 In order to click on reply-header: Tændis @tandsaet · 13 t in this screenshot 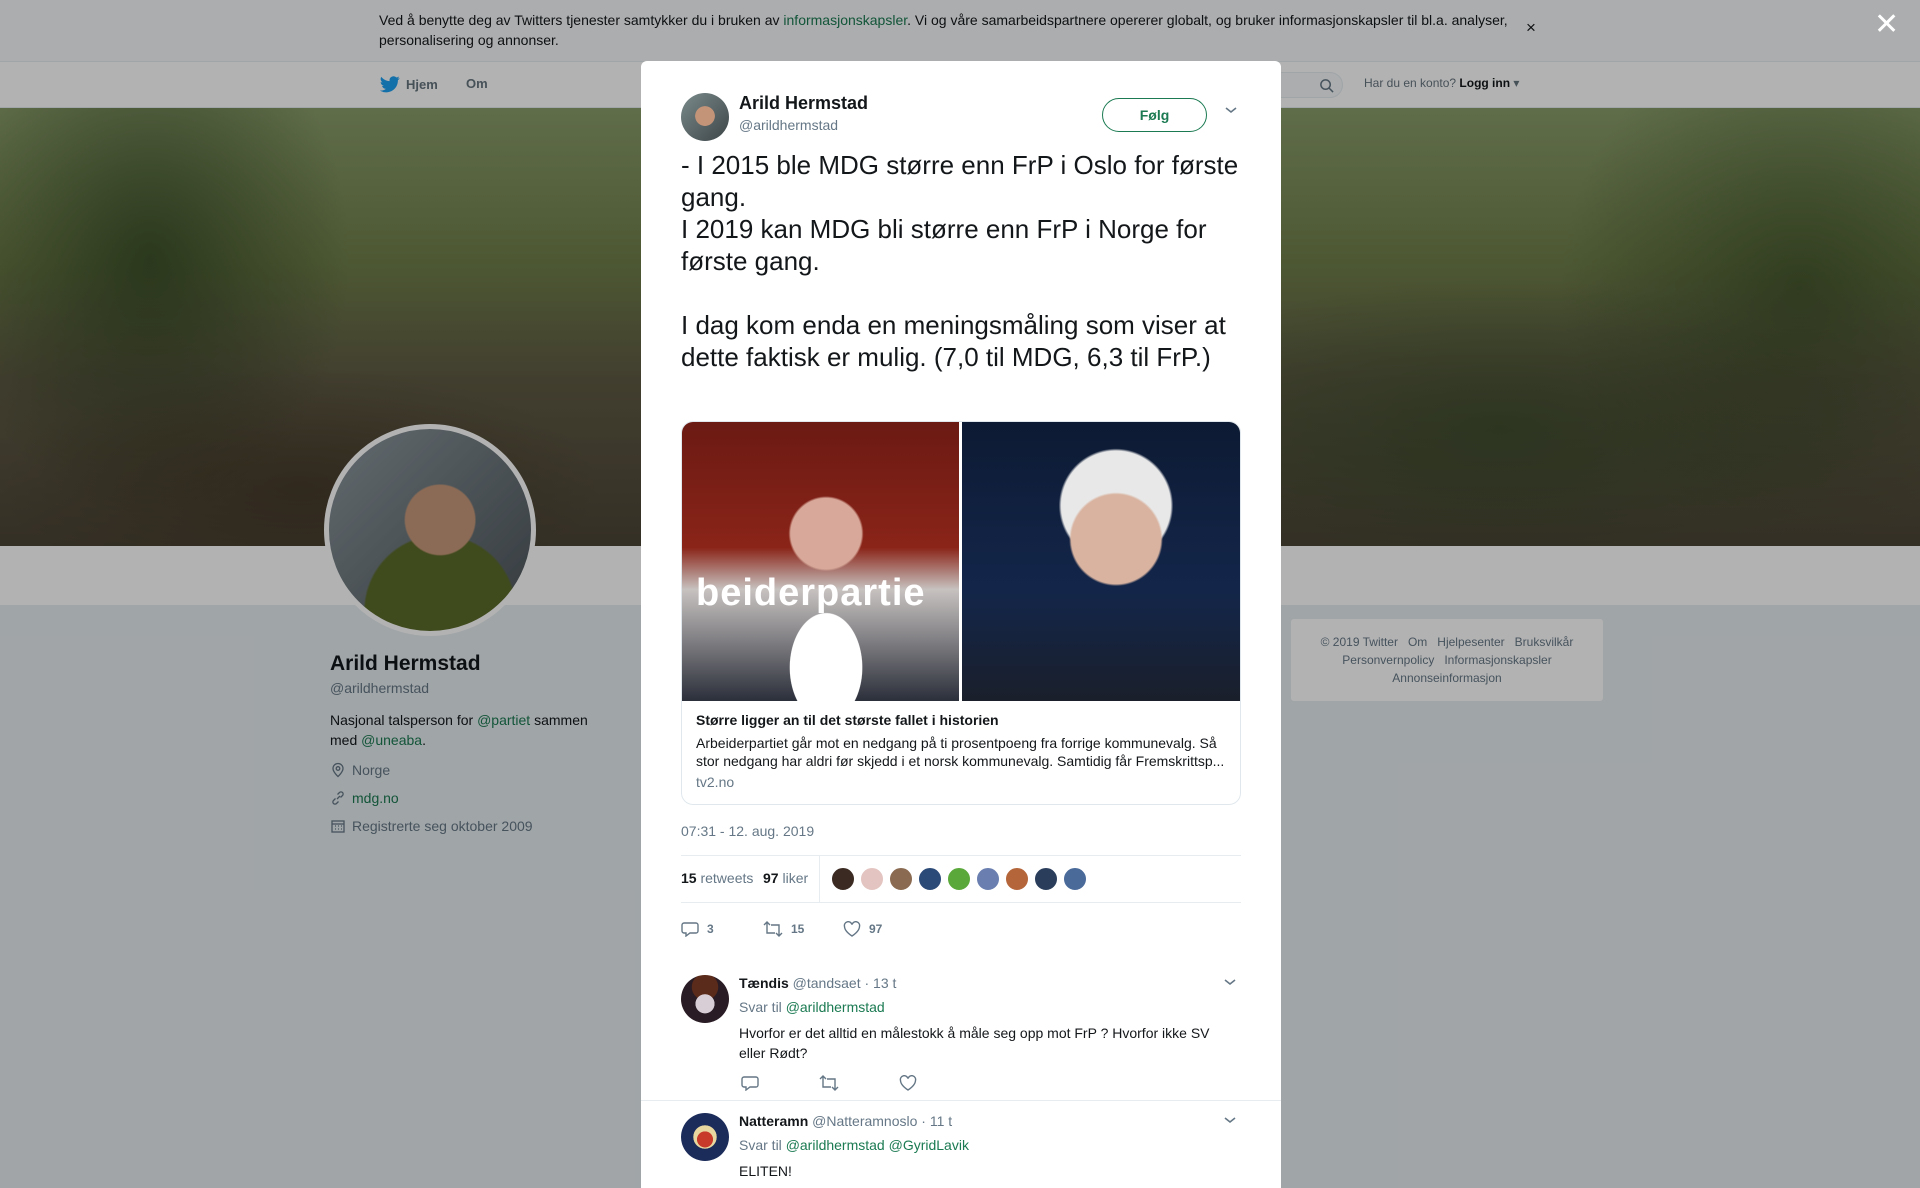, I will do `click(817, 983)`.